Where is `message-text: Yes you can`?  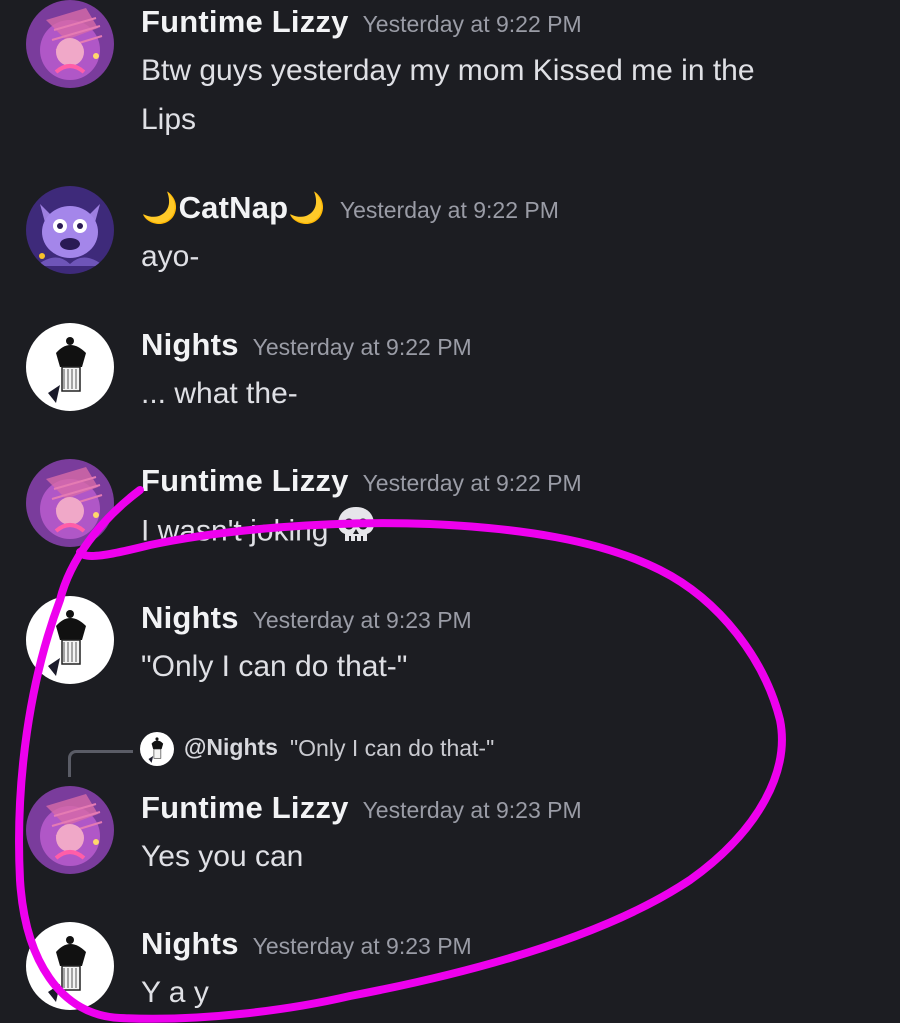 message-text: Yes you can is located at coordinates (501, 856).